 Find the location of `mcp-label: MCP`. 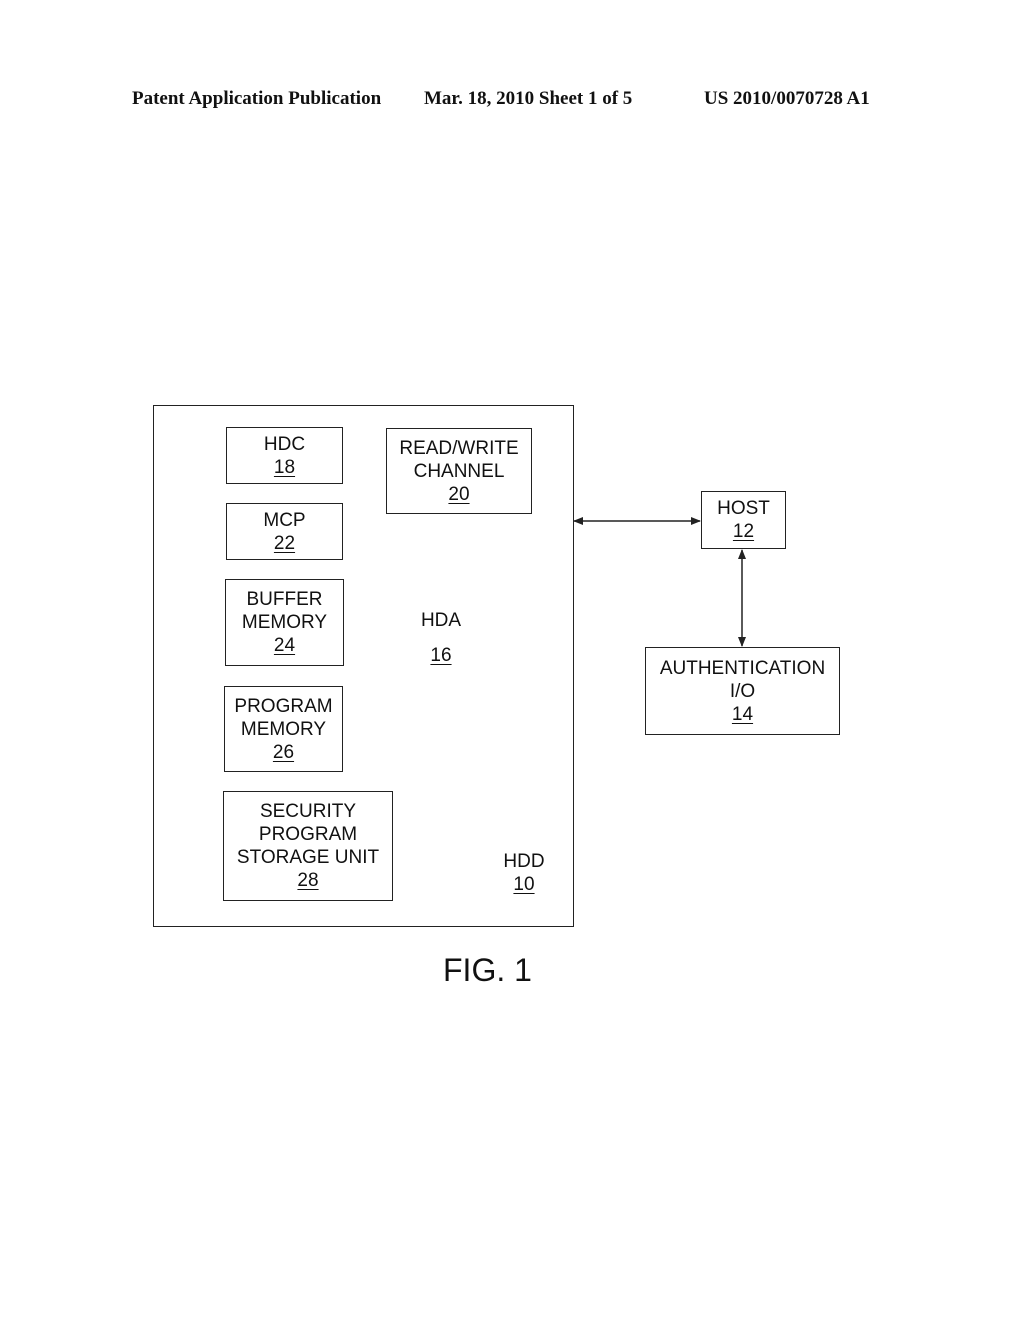

mcp-label: MCP is located at coordinates (284, 520).